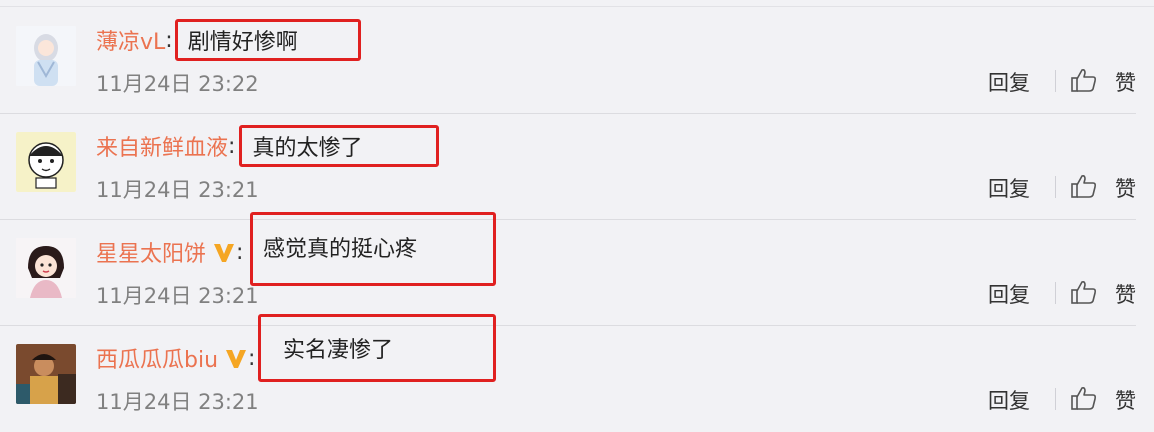  Describe the element at coordinates (157, 358) in the screenshot. I see `username: 西瓜瓜瓜biu` at that location.